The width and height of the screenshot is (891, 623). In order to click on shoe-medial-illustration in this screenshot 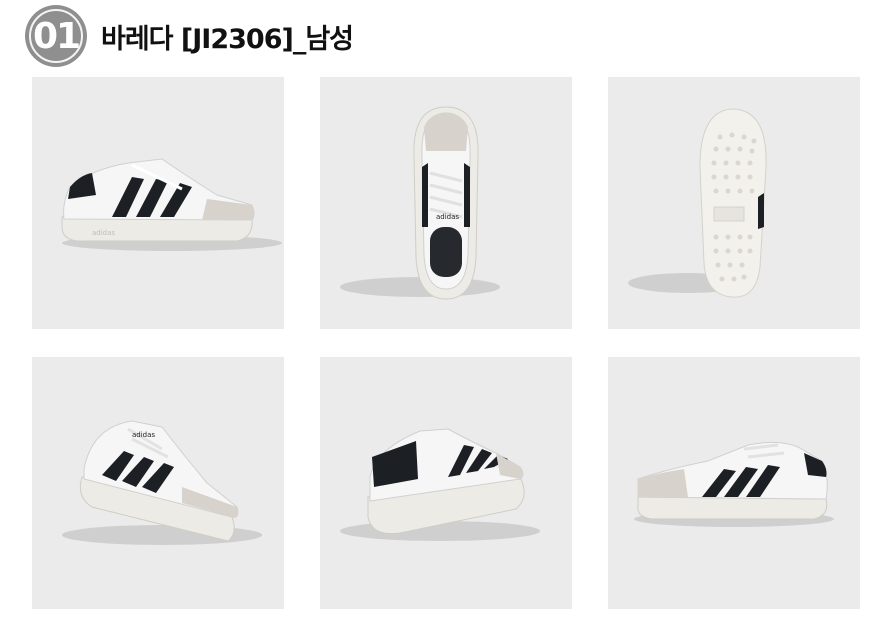, I will do `click(734, 484)`.